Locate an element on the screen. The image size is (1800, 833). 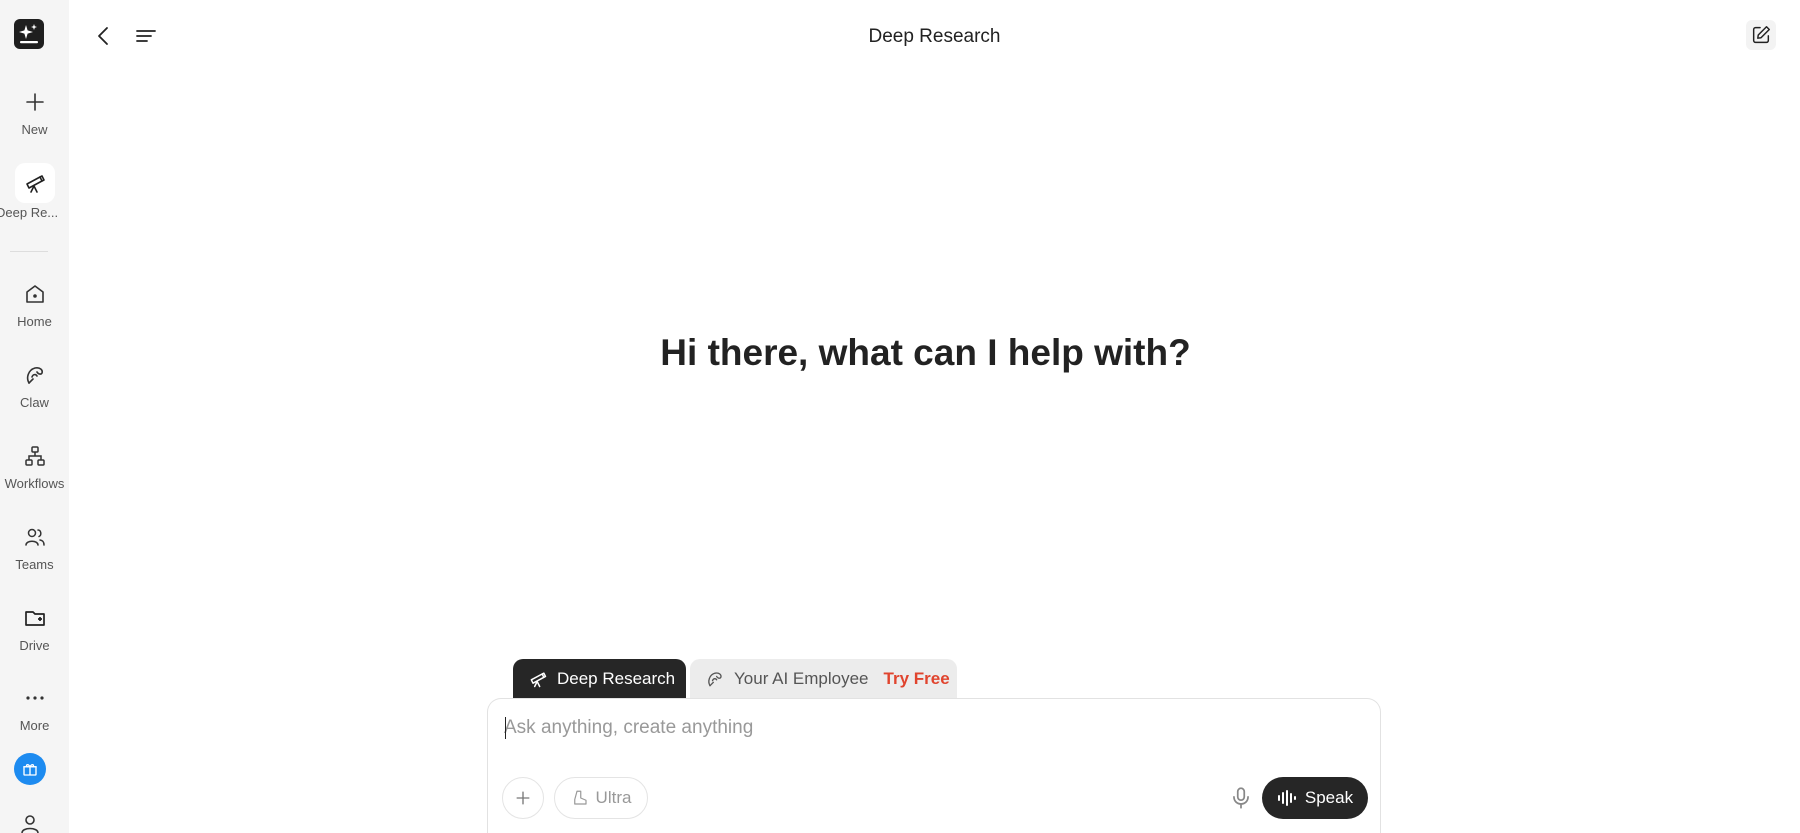
sidebar-item-label: New is located at coordinates (34, 129).